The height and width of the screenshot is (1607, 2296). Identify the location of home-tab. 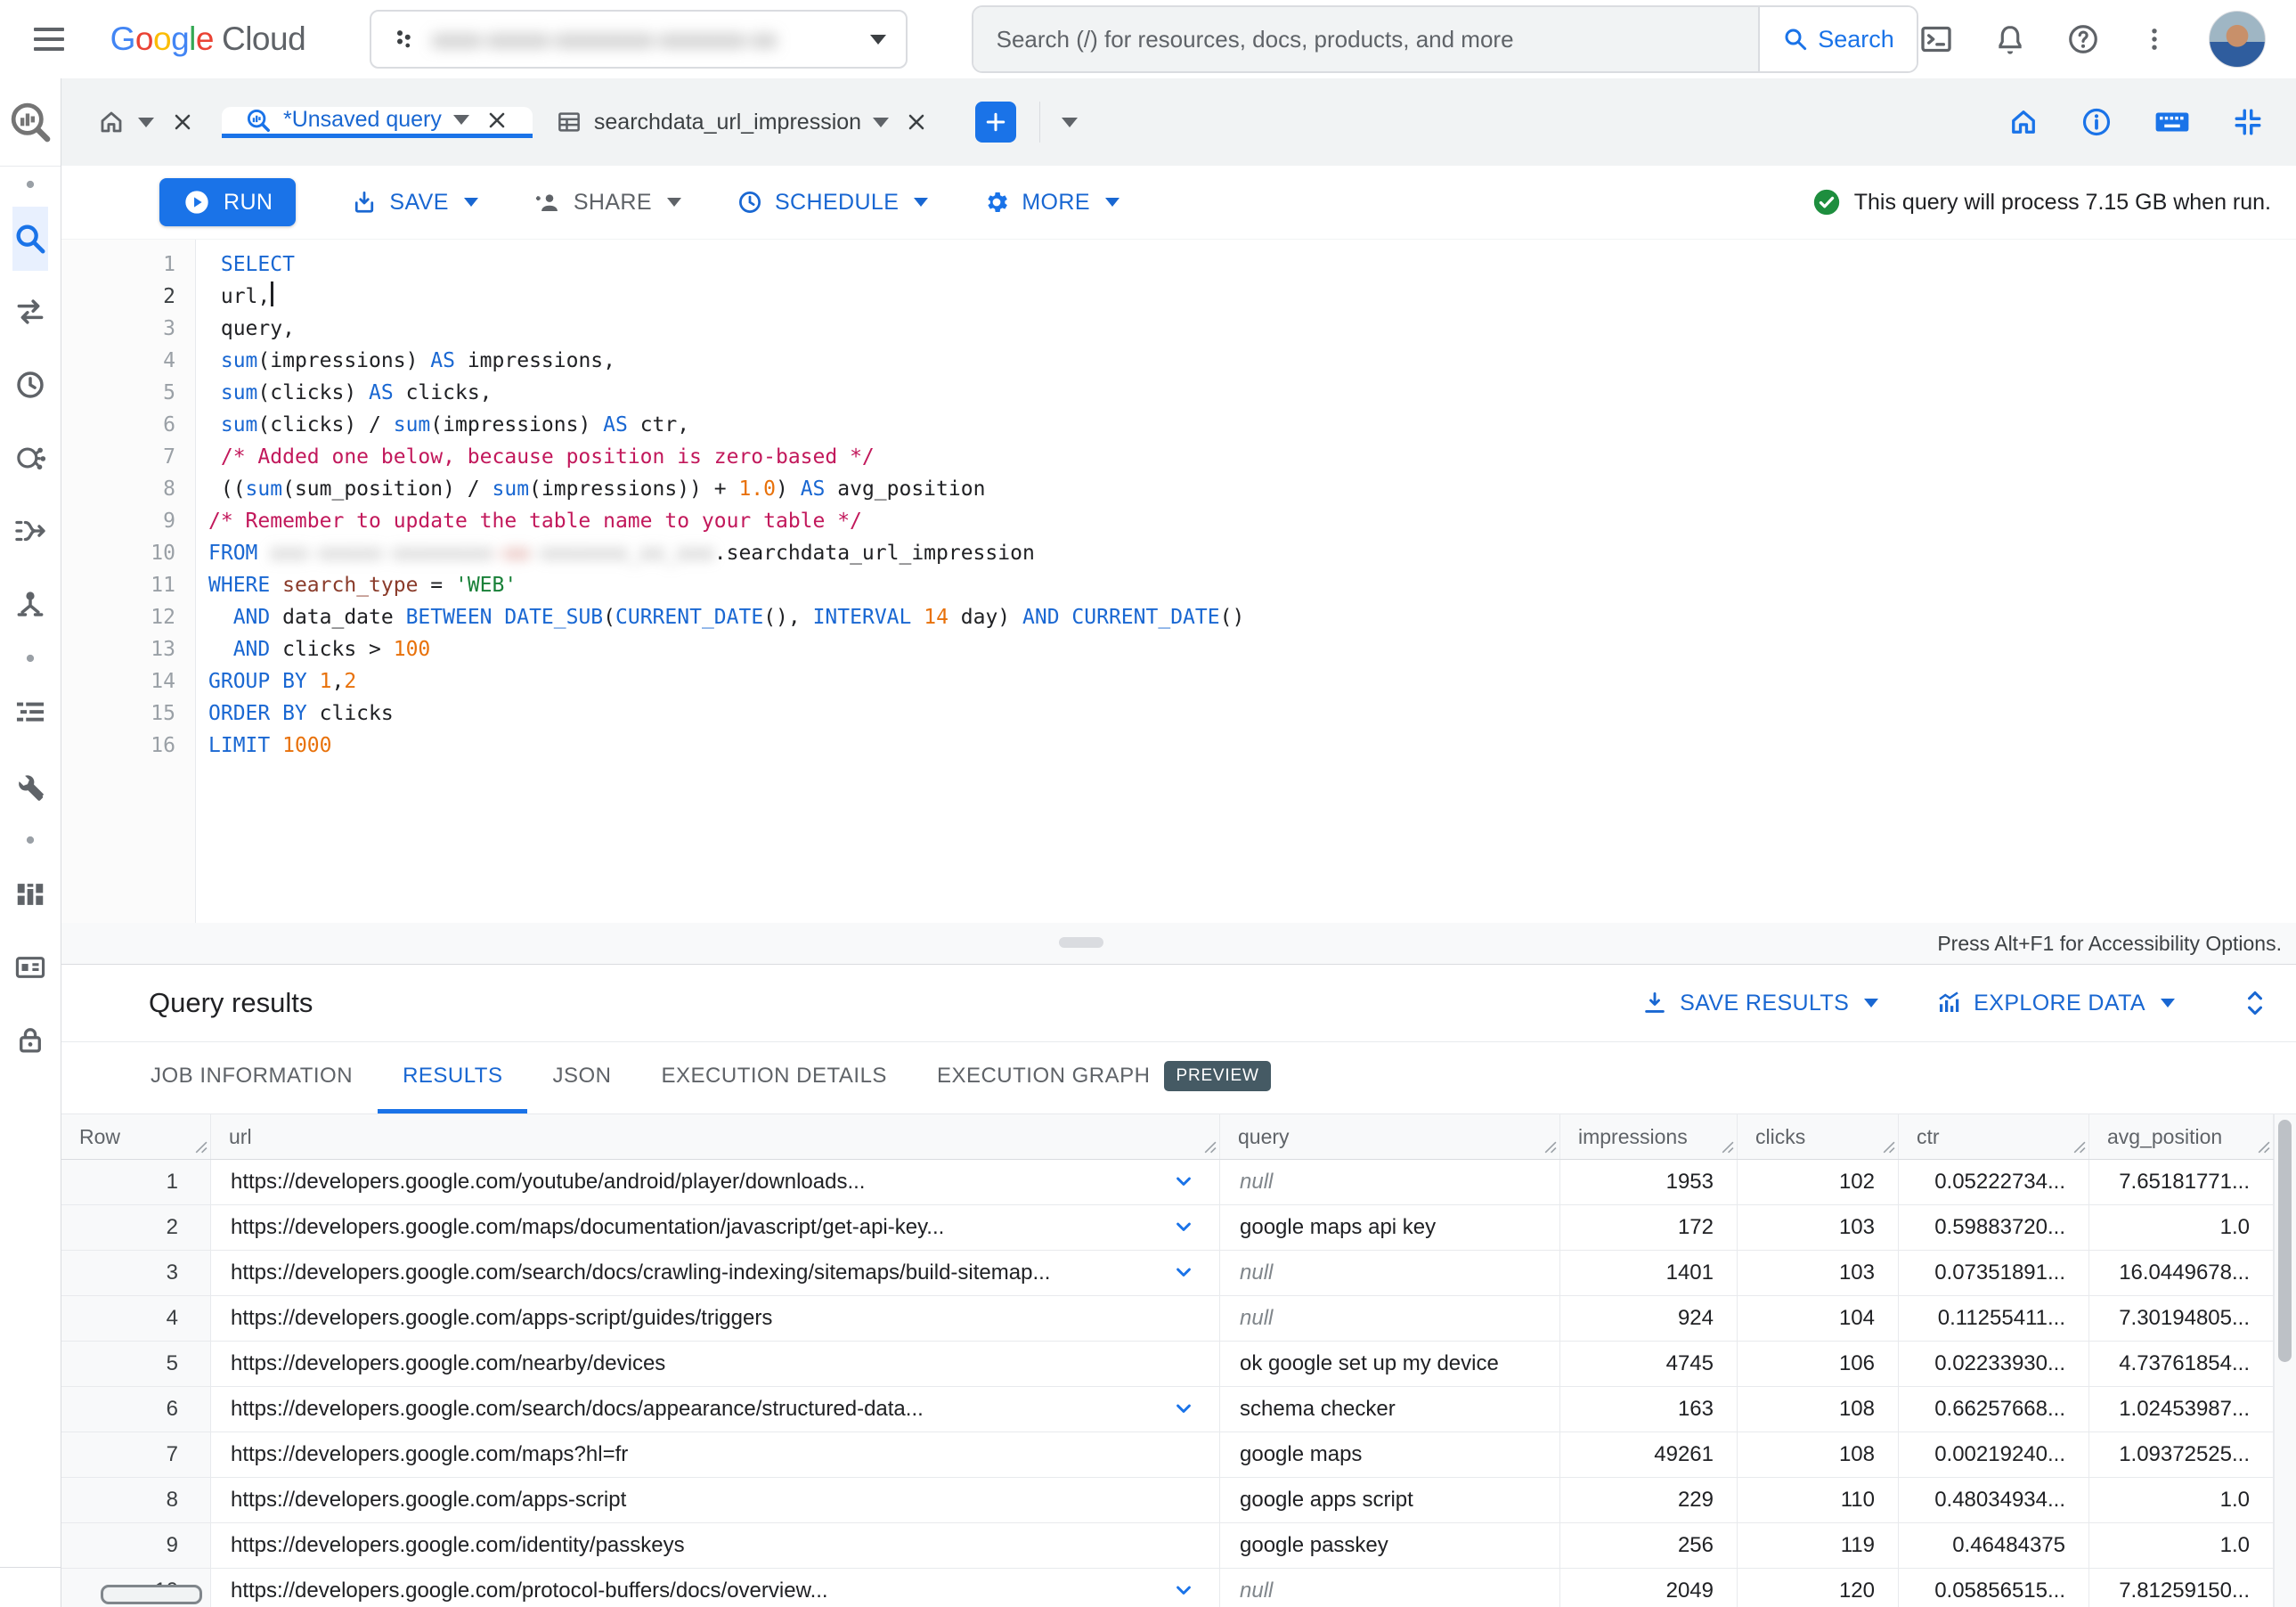
(146, 122).